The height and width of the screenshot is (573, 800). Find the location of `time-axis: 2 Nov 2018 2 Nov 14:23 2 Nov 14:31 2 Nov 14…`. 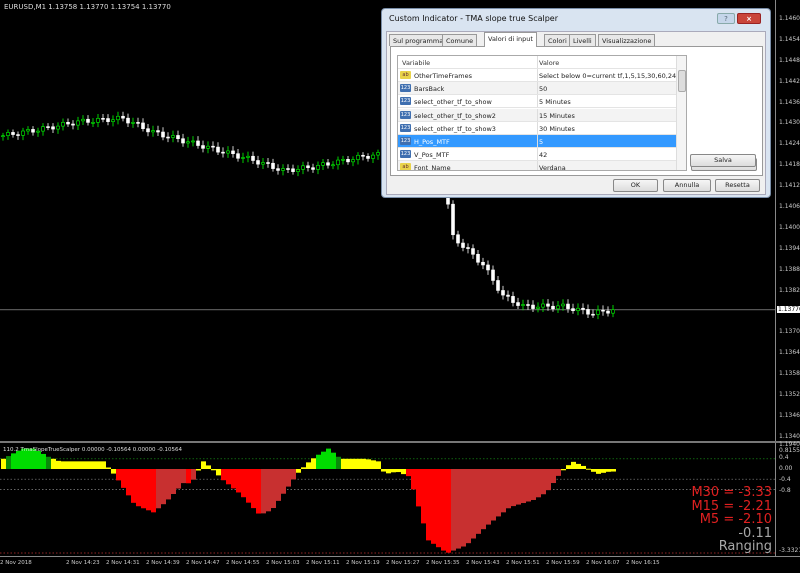

time-axis: 2 Nov 2018 2 Nov 14:23 2 Nov 14:31 2 Nov 14… is located at coordinates (400, 564).